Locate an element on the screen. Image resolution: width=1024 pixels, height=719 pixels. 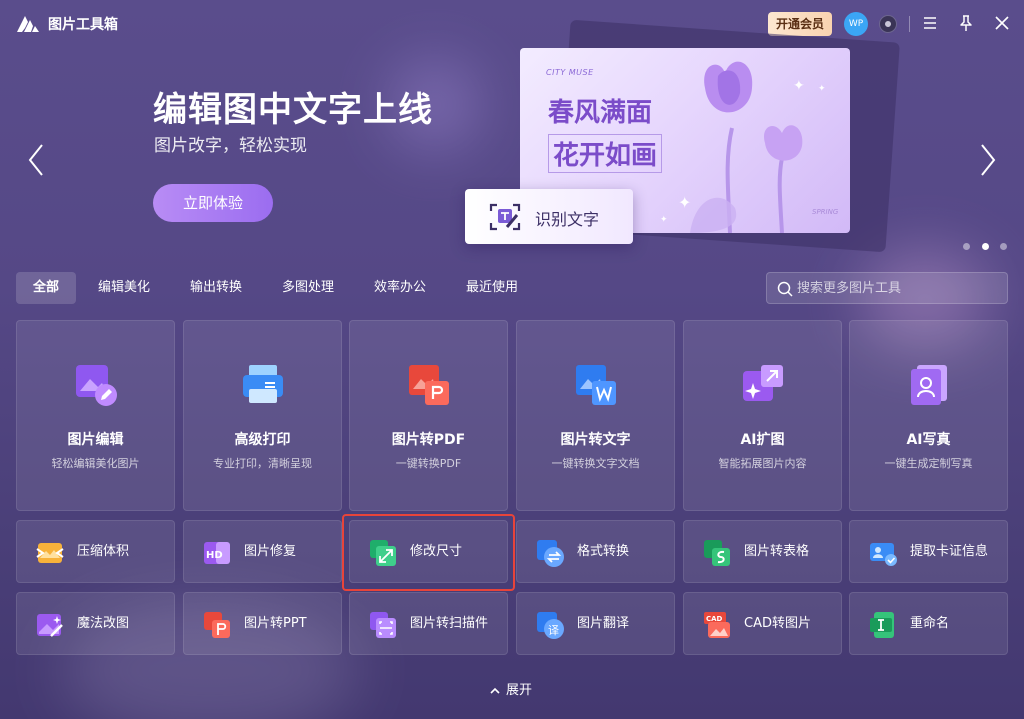
tool-desc: 一键转换文字文档 is located at coordinates (595, 463).